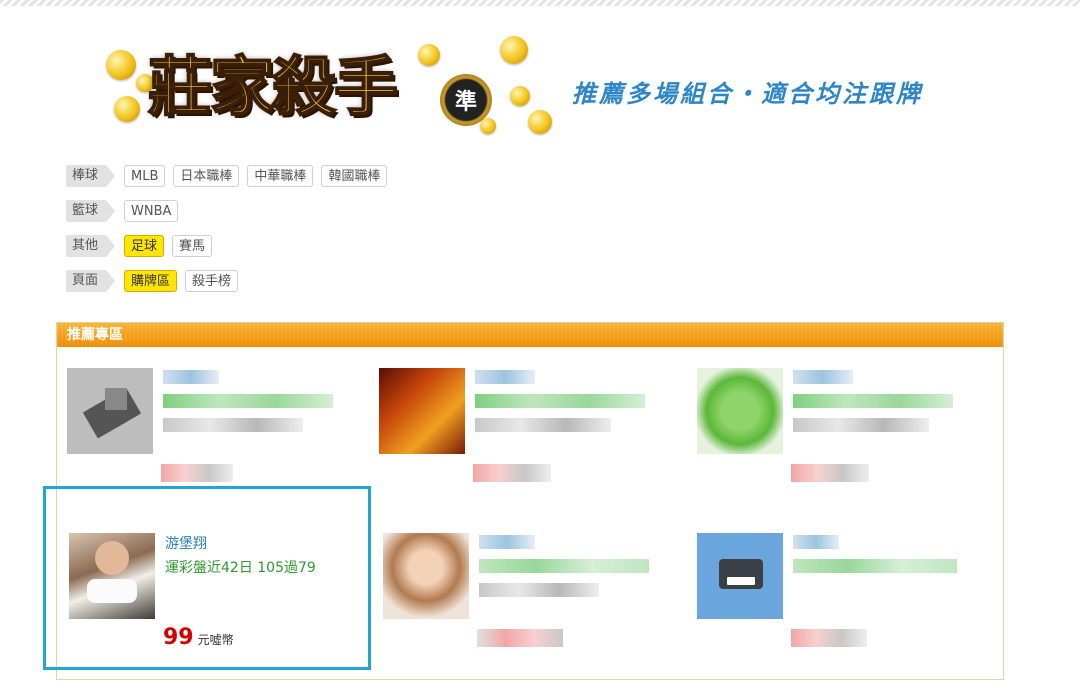 This screenshot has height=690, width=1080. What do you see at coordinates (144, 246) in the screenshot?
I see `nav-item-soccer: 足球` at bounding box center [144, 246].